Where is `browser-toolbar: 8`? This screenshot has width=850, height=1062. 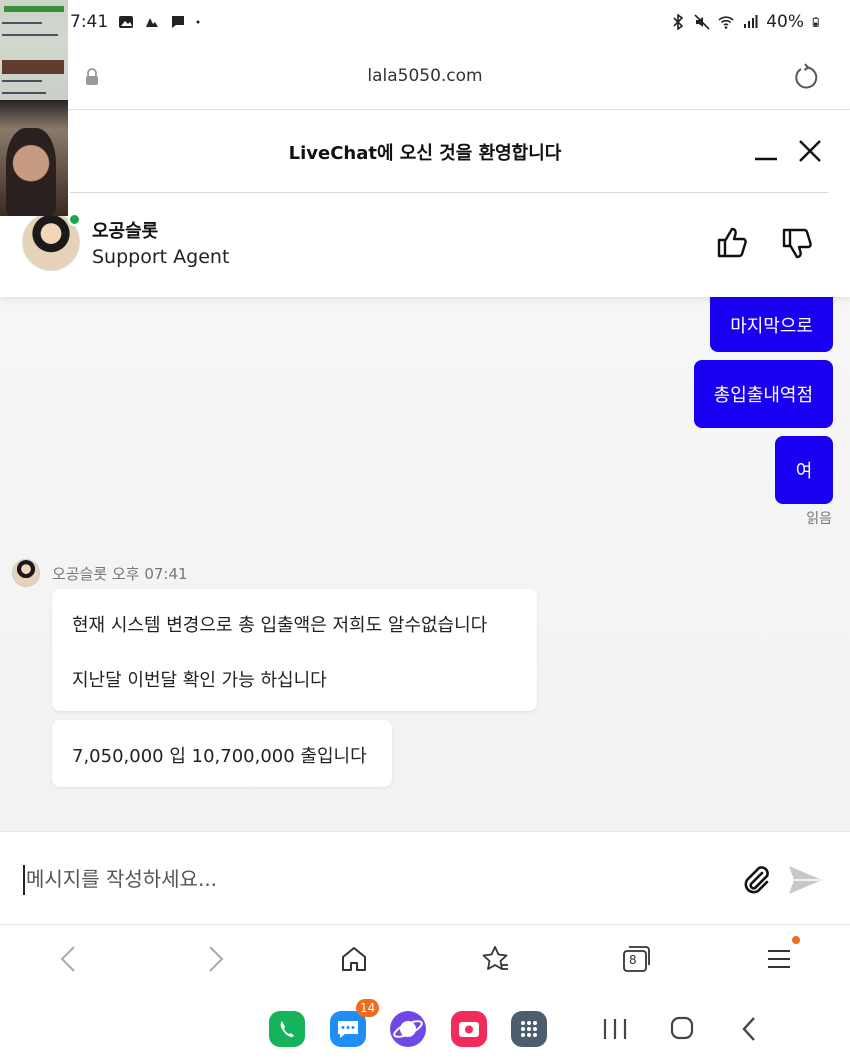 browser-toolbar: 8 is located at coordinates (425, 959).